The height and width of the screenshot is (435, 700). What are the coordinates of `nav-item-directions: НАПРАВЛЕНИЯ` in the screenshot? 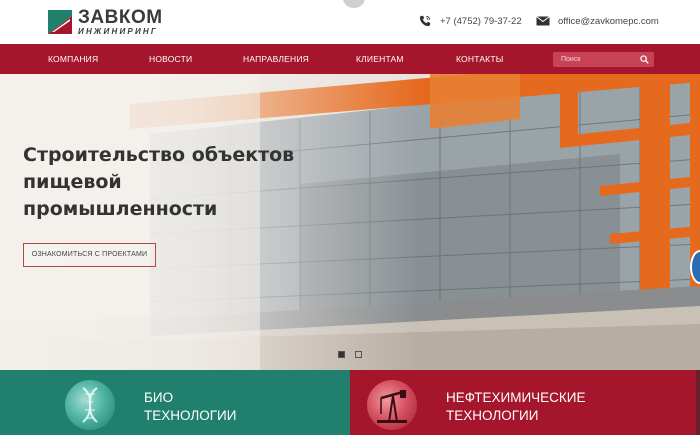 It's located at (276, 59).